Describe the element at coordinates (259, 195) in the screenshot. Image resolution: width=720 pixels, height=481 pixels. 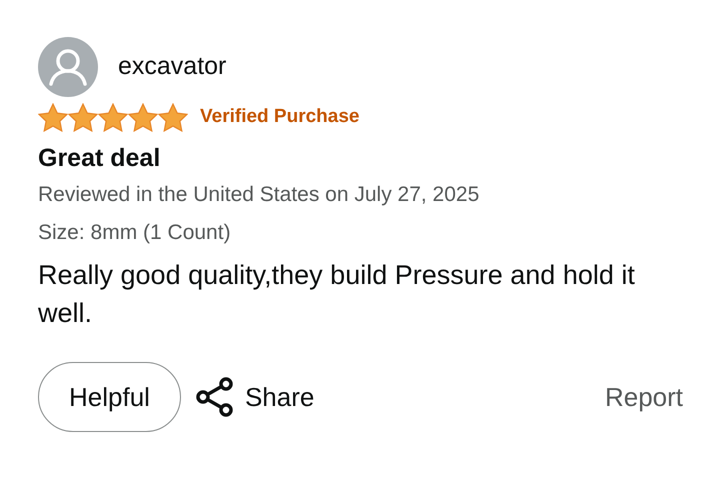
I see `review-date: Reviewed in the United States on July 27, 2025` at that location.